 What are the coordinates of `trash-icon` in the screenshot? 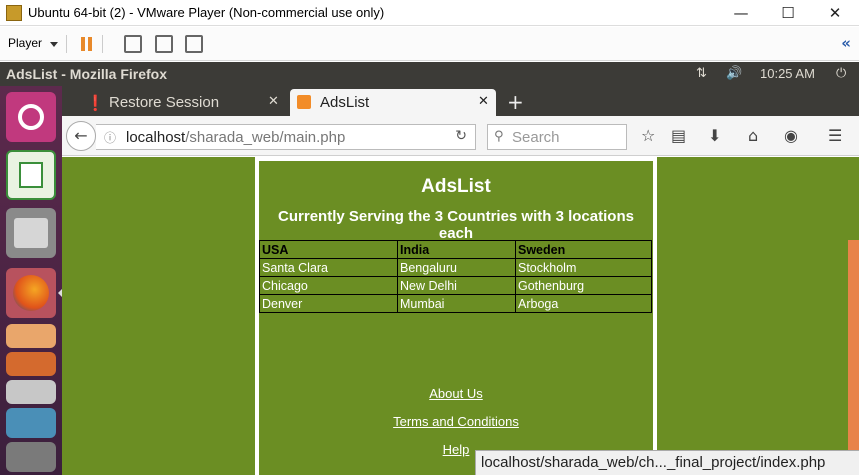 It's located at (31, 457).